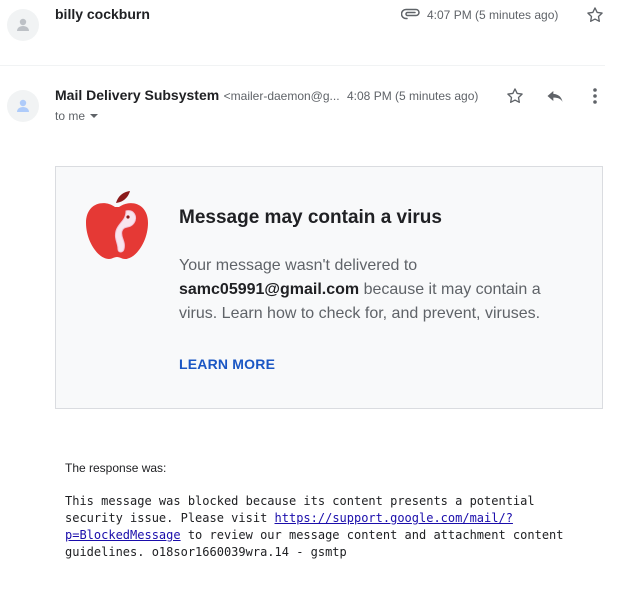 The width and height of the screenshot is (620, 594). What do you see at coordinates (413, 96) in the screenshot?
I see `message-time: 4:08 PM (5 minutes ago)` at bounding box center [413, 96].